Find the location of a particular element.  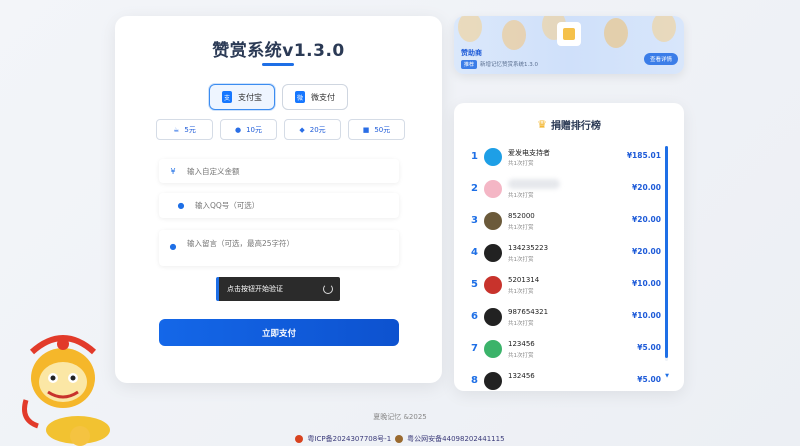

ranking-row: 6 987654321 共1次打赏 ¥10.00 is located at coordinates (566, 319).